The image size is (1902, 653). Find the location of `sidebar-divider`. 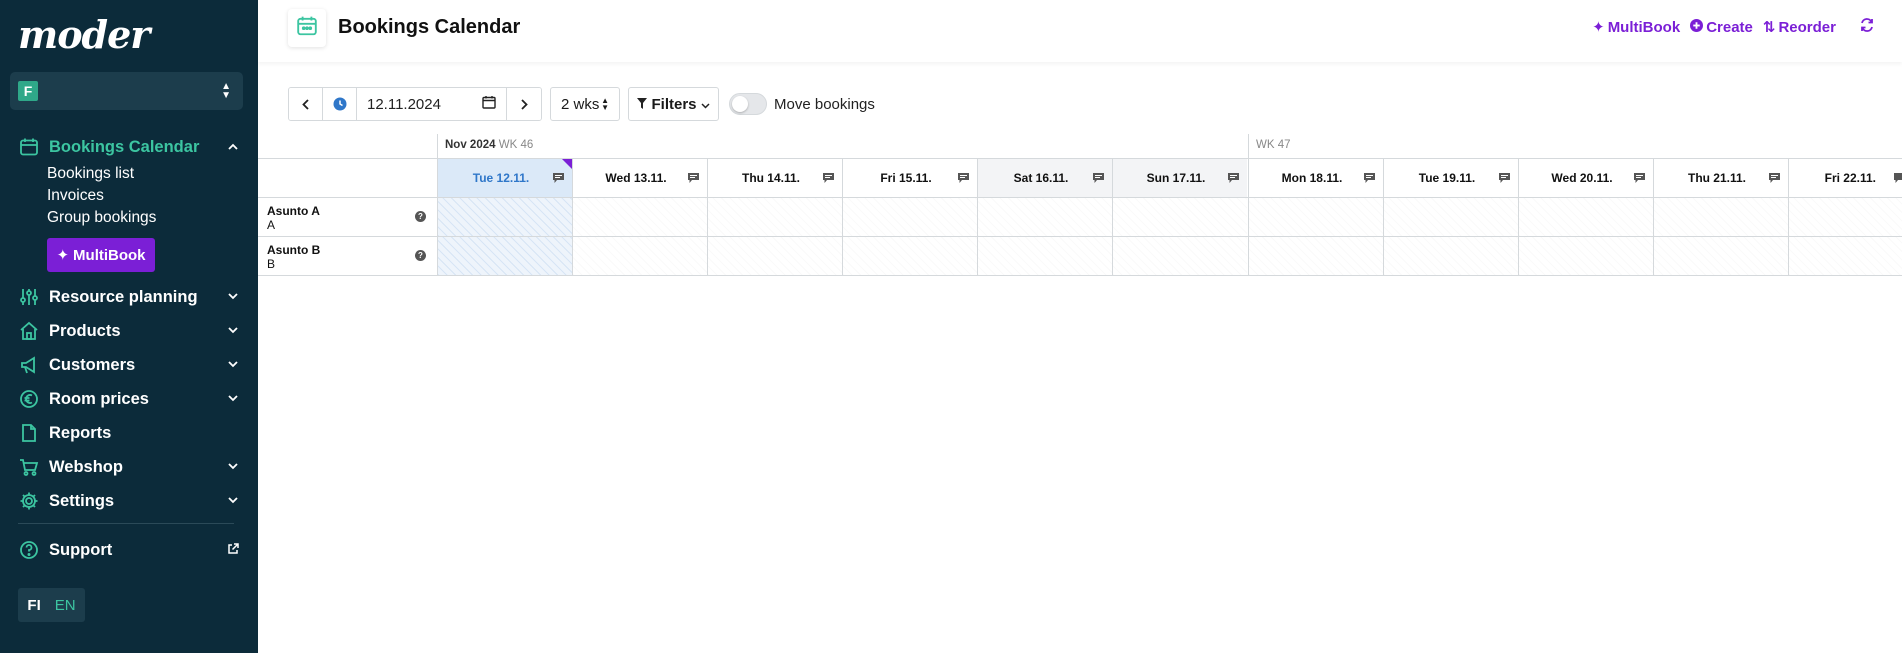

sidebar-divider is located at coordinates (126, 523).